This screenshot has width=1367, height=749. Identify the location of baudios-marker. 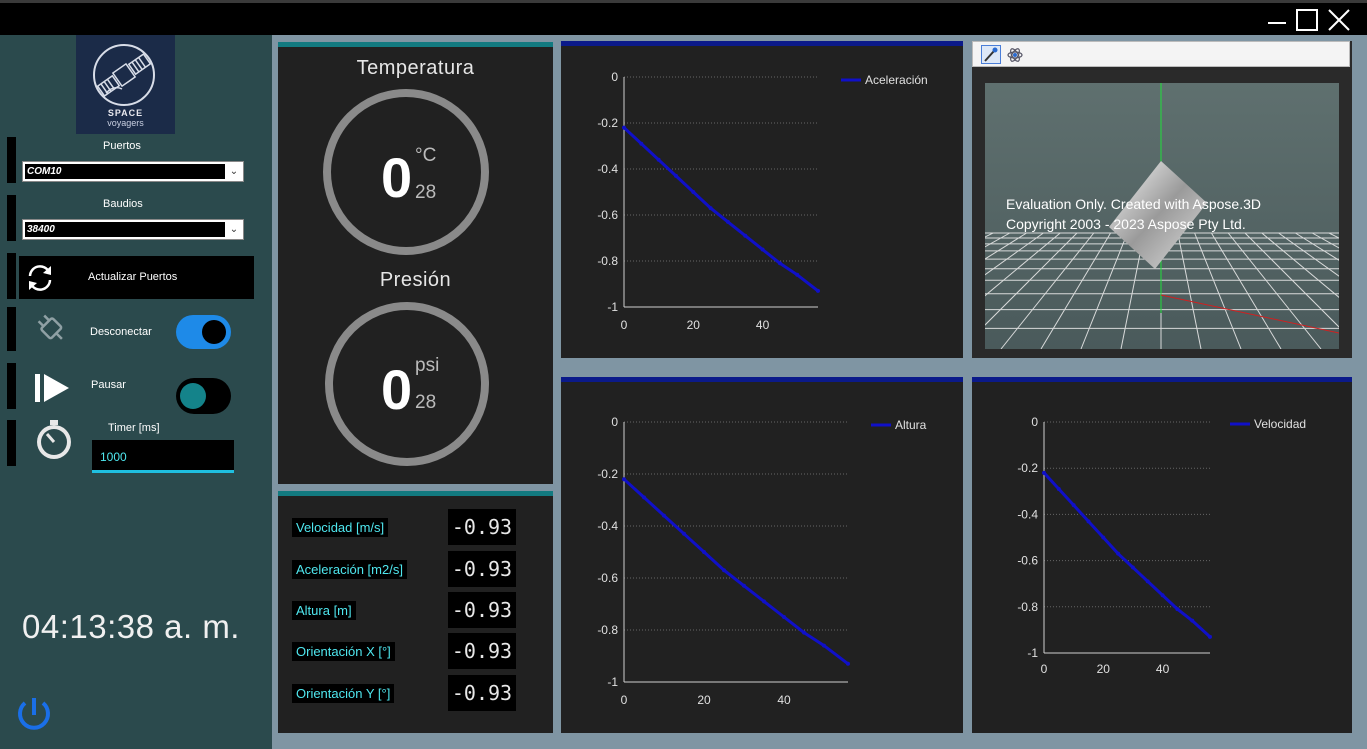
(11, 218).